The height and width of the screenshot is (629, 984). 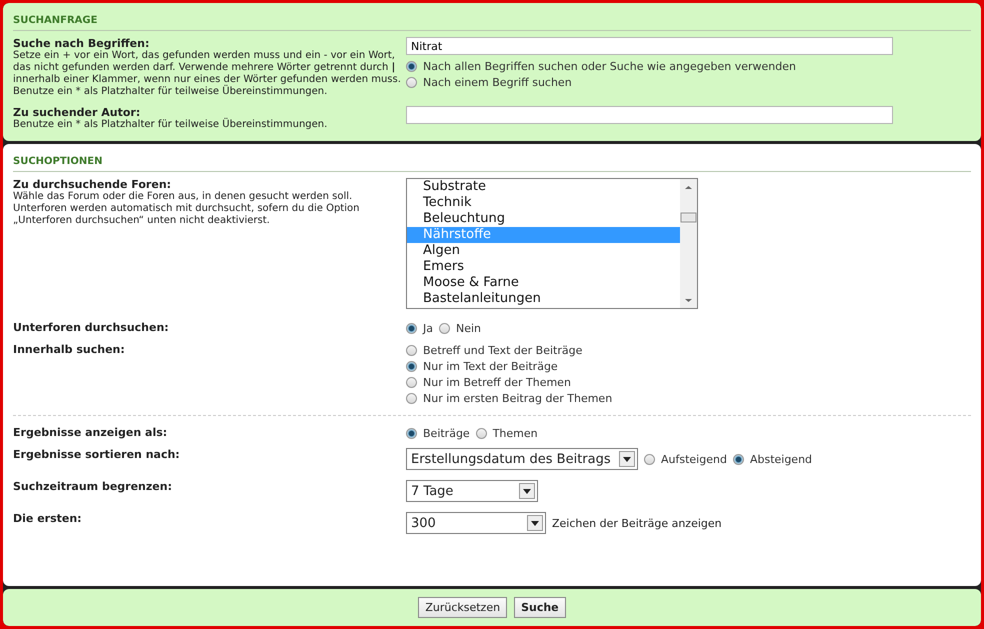 I want to click on field-label: Suche nach Begriffen:, so click(x=81, y=43).